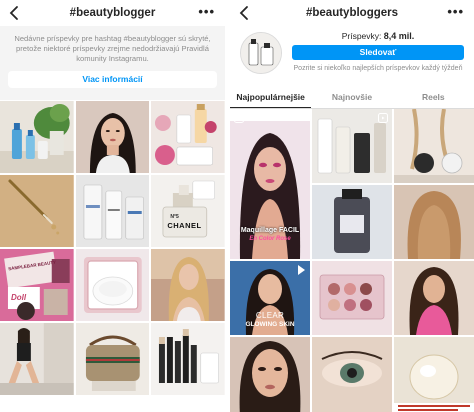 This screenshot has height=412, width=474. I want to click on maquillage-caption-line1: Maquillage FACIL, so click(270, 230).